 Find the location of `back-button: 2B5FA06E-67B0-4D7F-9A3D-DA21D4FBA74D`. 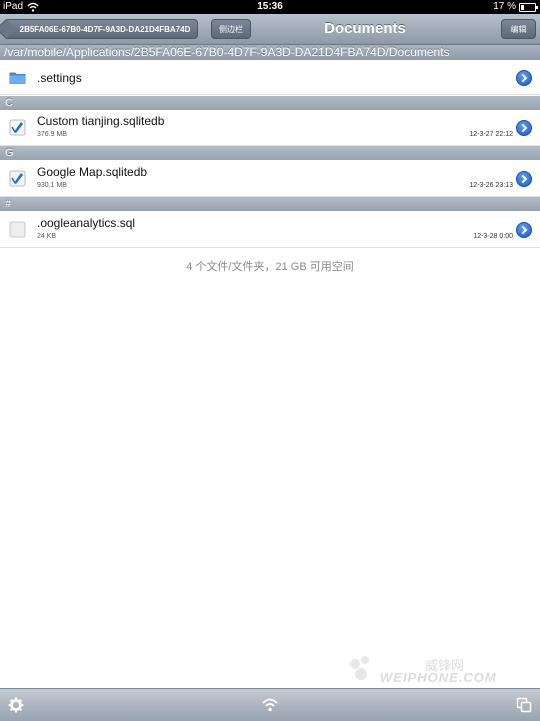

back-button: 2B5FA06E-67B0-4D7F-9A3D-DA21D4FBA74D is located at coordinates (99, 29).